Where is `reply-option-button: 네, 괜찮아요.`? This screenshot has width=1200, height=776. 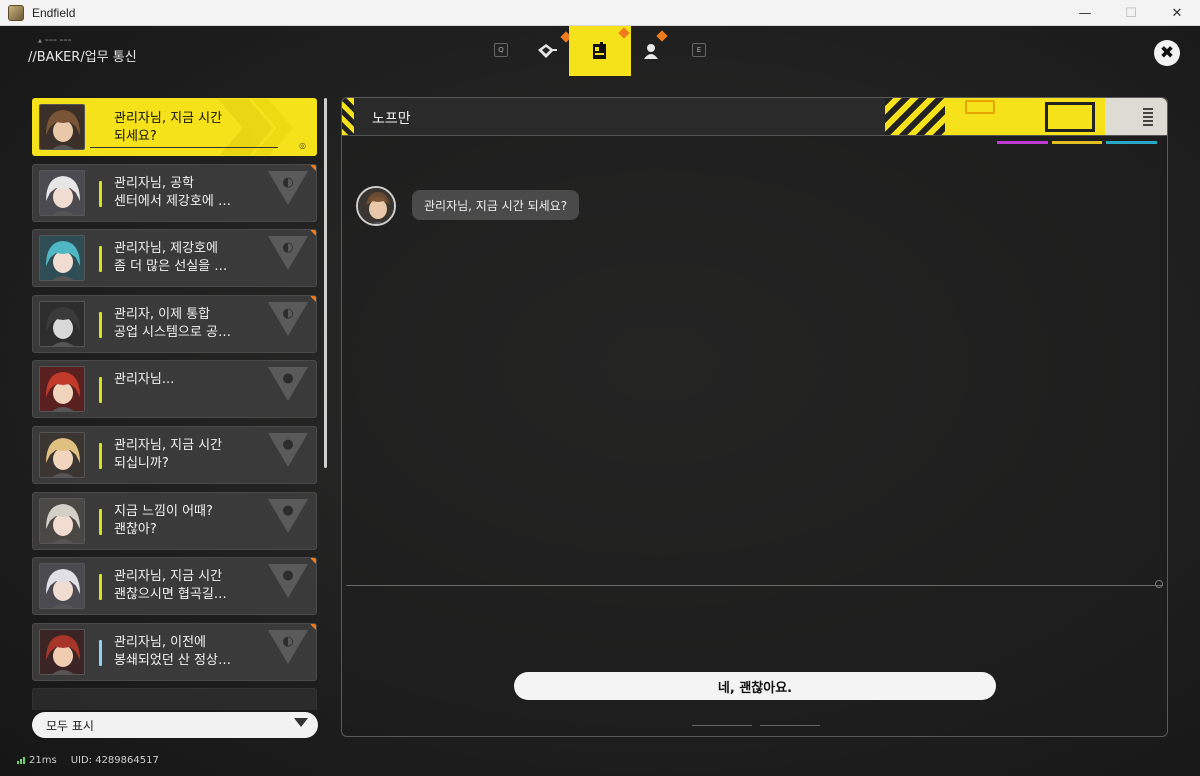
reply-option-button: 네, 괜찮아요. is located at coordinates (755, 686).